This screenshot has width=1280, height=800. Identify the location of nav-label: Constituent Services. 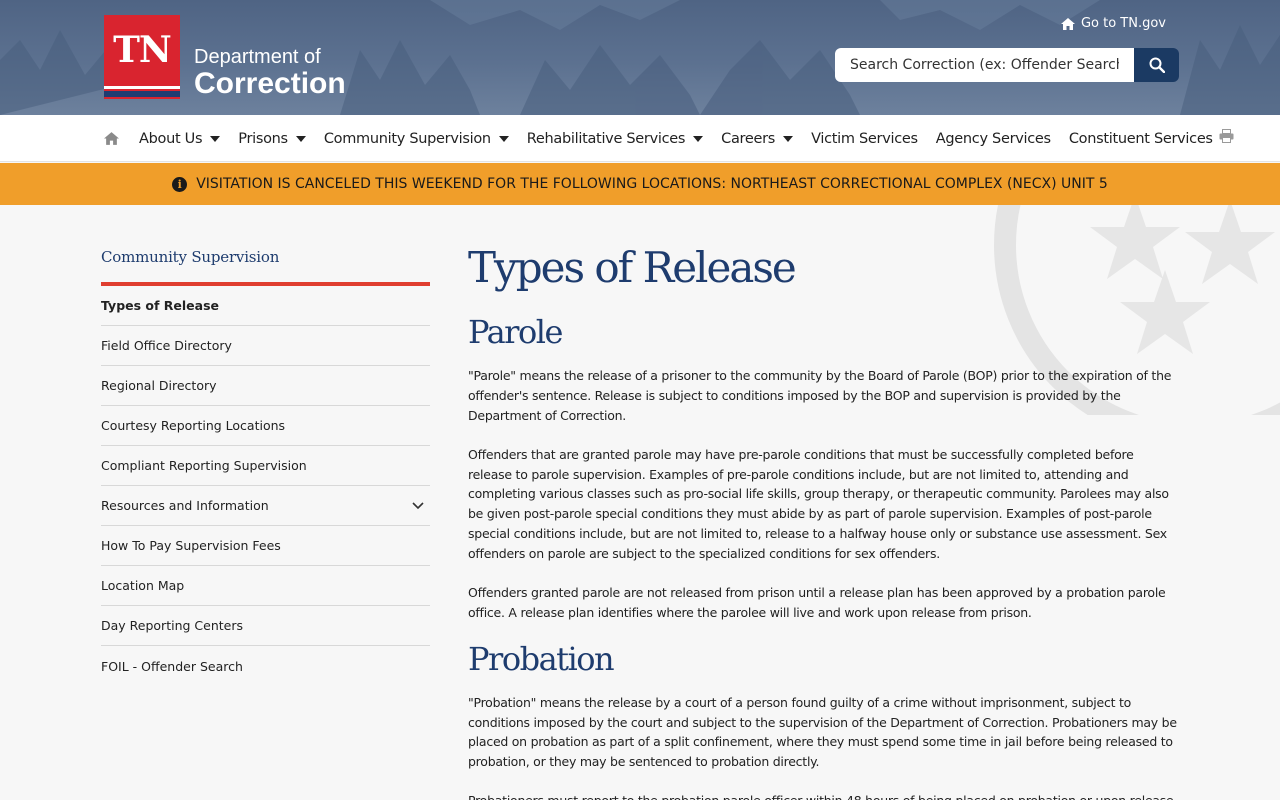
(1140, 138).